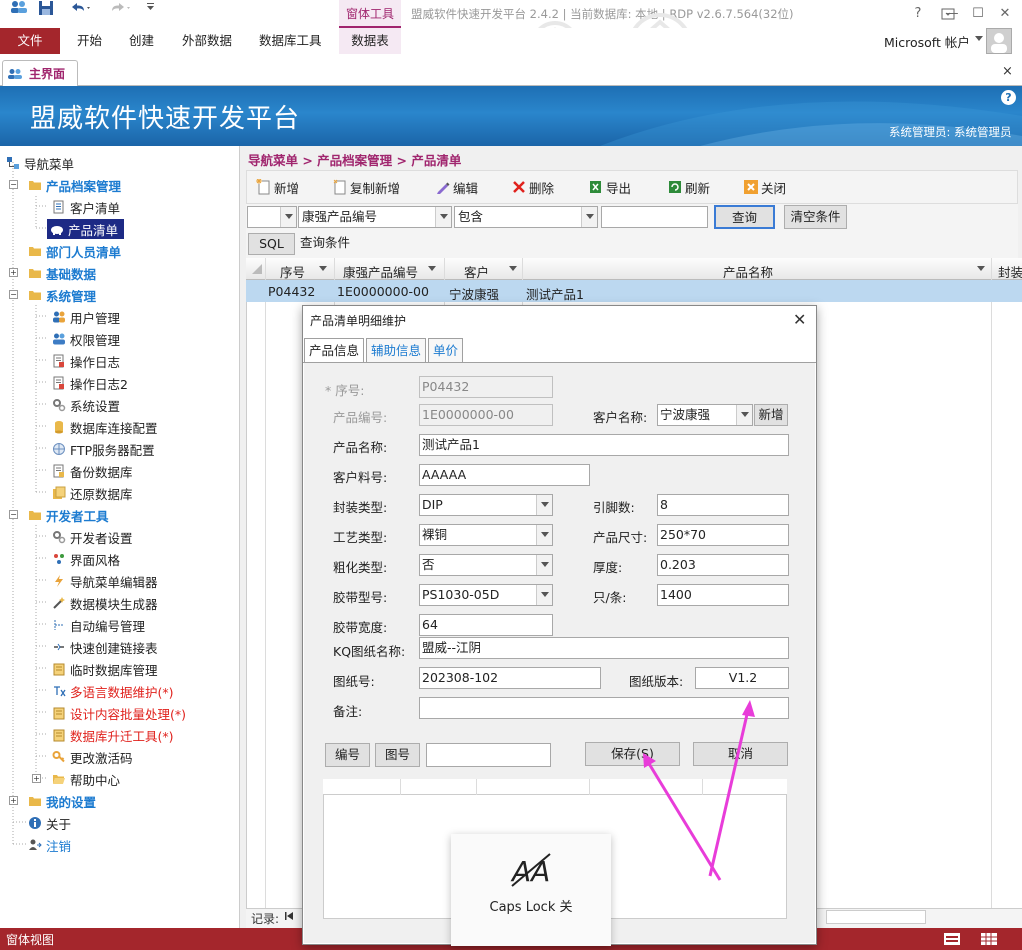 Image resolution: width=1022 pixels, height=950 pixels. I want to click on edit-button: 编辑, so click(456, 187).